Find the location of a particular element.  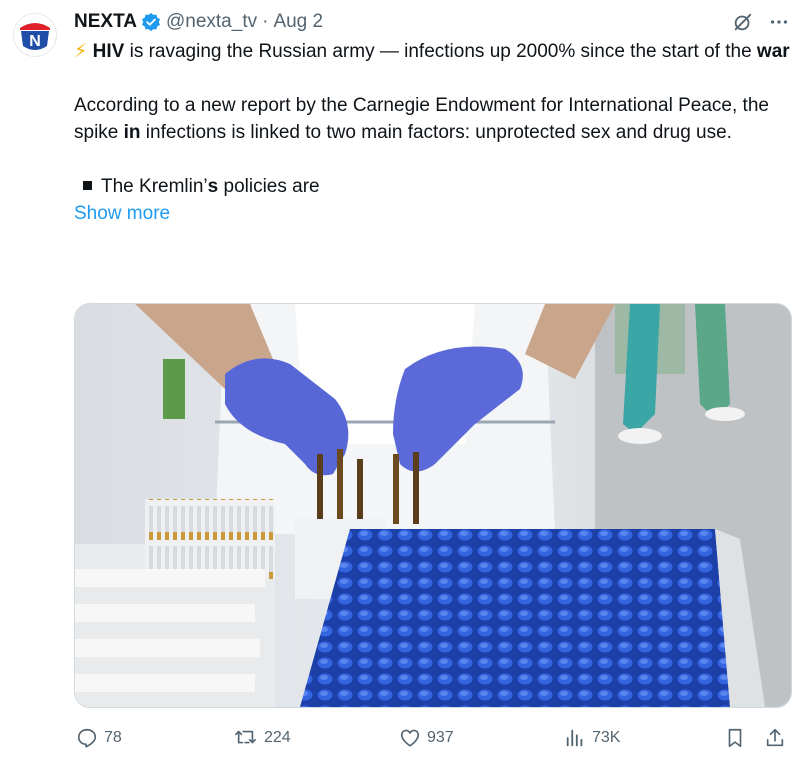

heart-icon is located at coordinates (410, 738).